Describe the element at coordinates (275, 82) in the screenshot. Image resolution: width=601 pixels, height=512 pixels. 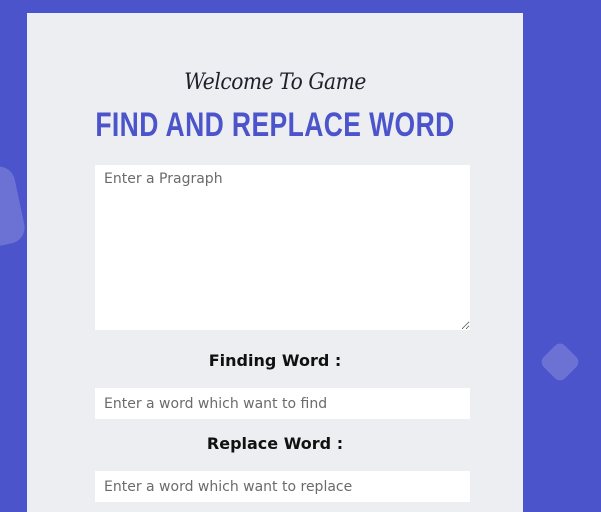
I see `welcome-text: Welcome To Game` at that location.